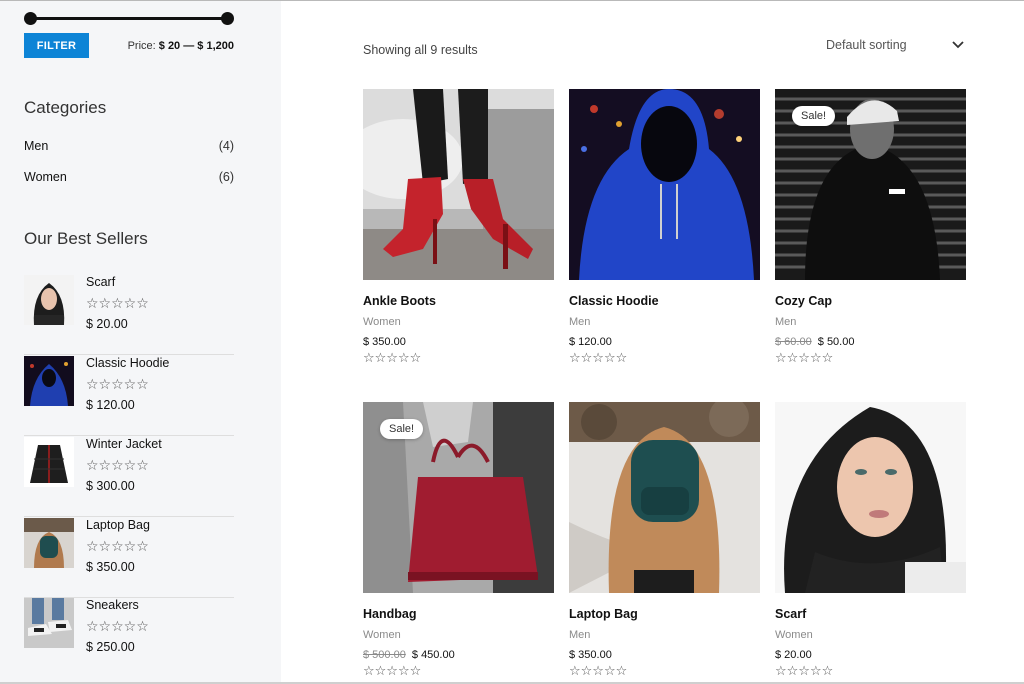 This screenshot has height=684, width=1024. Describe the element at coordinates (384, 655) in the screenshot. I see `product-old-price: $ 500.00` at that location.